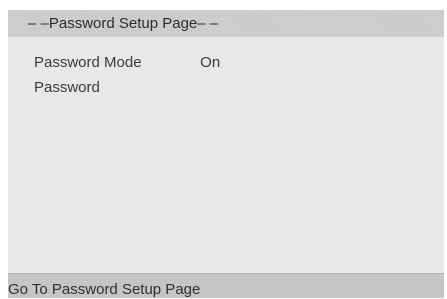 The image size is (447, 299). Describe the element at coordinates (67, 87) in the screenshot. I see `password-label: Password` at that location.